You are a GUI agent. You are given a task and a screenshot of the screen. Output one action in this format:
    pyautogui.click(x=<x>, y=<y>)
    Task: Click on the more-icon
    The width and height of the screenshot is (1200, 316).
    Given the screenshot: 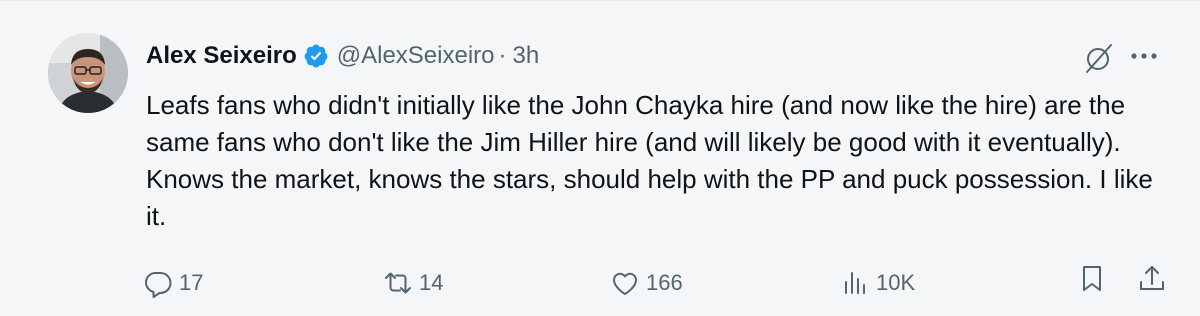 What is the action you would take?
    pyautogui.click(x=1144, y=56)
    